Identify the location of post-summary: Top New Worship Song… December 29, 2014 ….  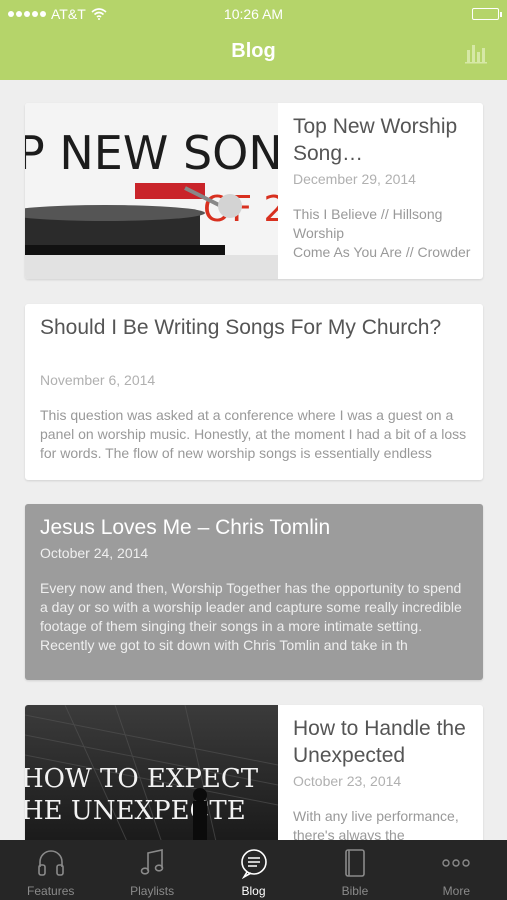
(383, 187).